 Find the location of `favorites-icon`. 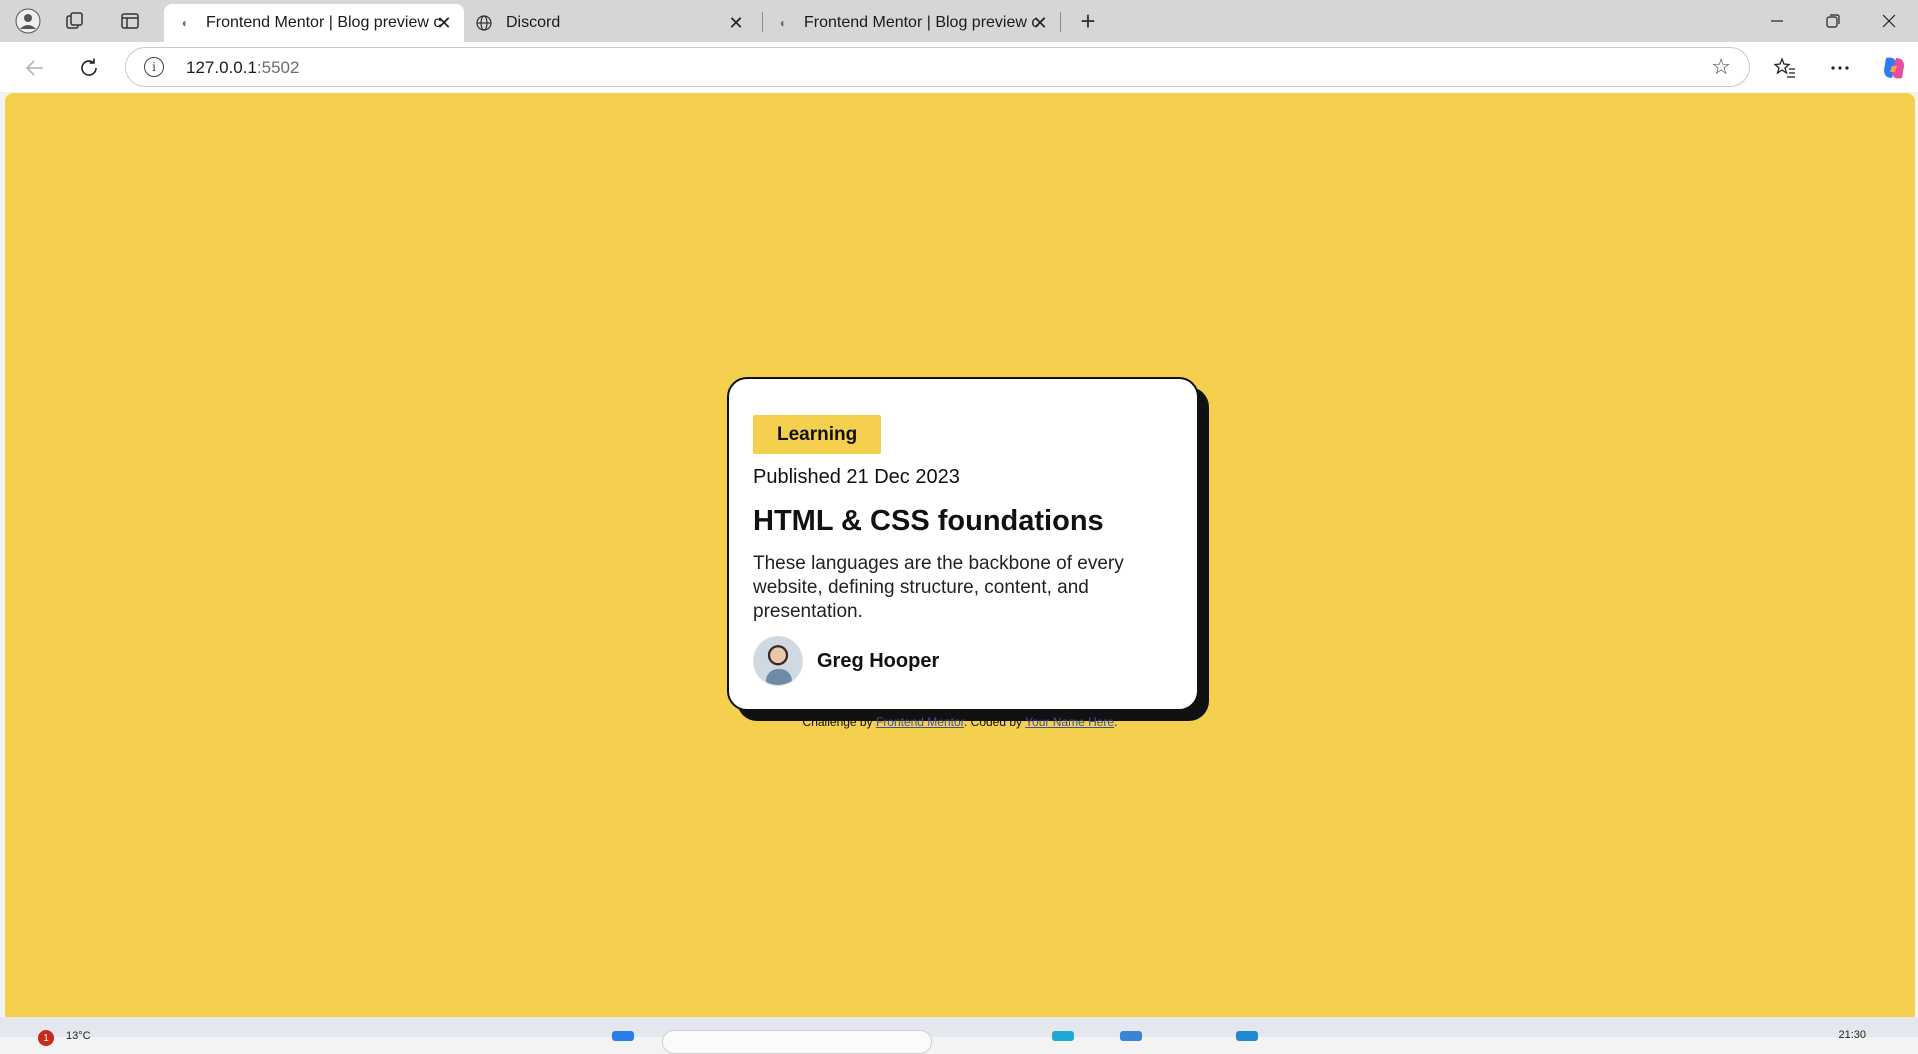

favorites-icon is located at coordinates (1785, 68).